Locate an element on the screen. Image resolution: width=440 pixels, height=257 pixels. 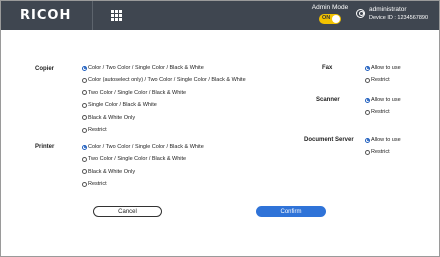
copier-option-label: Black & White Only is located at coordinates (112, 117).